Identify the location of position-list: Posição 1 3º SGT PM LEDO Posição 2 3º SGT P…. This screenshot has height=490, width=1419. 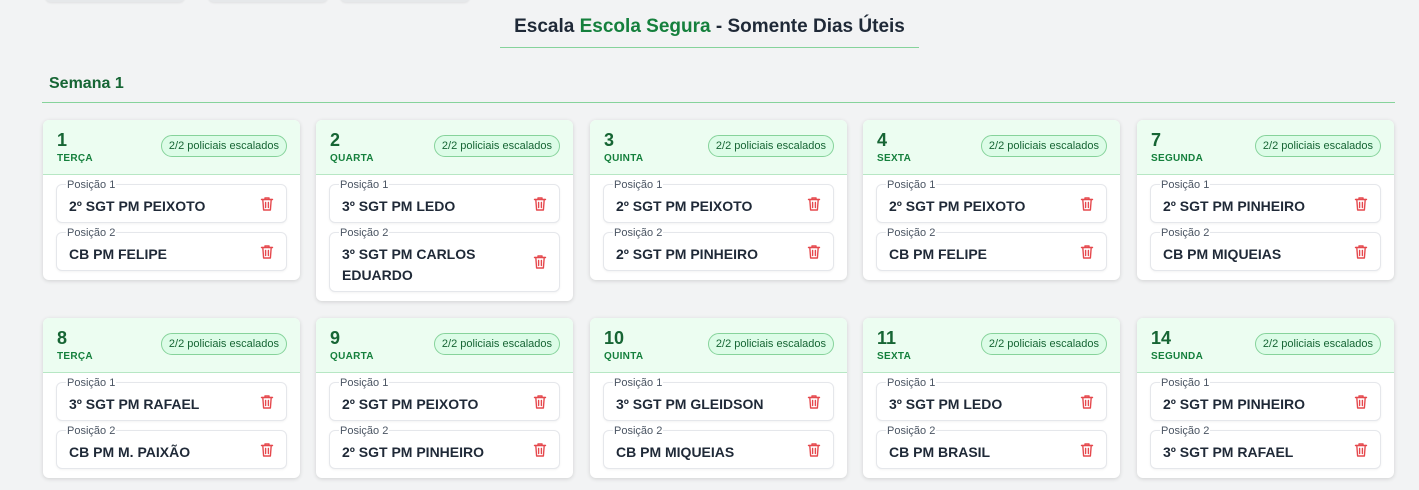
(444, 238).